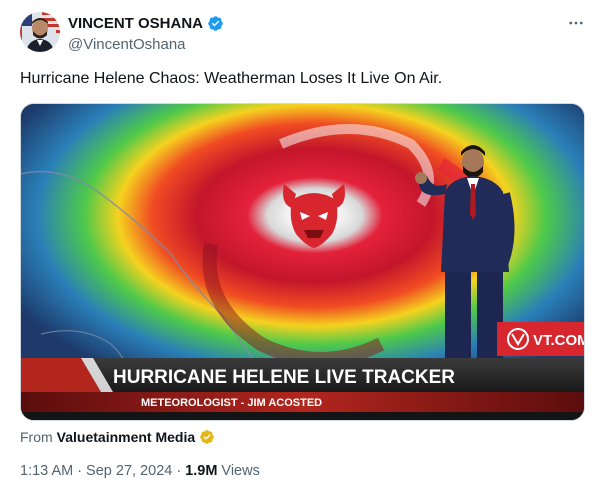 The width and height of the screenshot is (605, 493). What do you see at coordinates (284, 377) in the screenshot?
I see `lower-third-title: HURRICANE HELENE LIVE TRACKER` at bounding box center [284, 377].